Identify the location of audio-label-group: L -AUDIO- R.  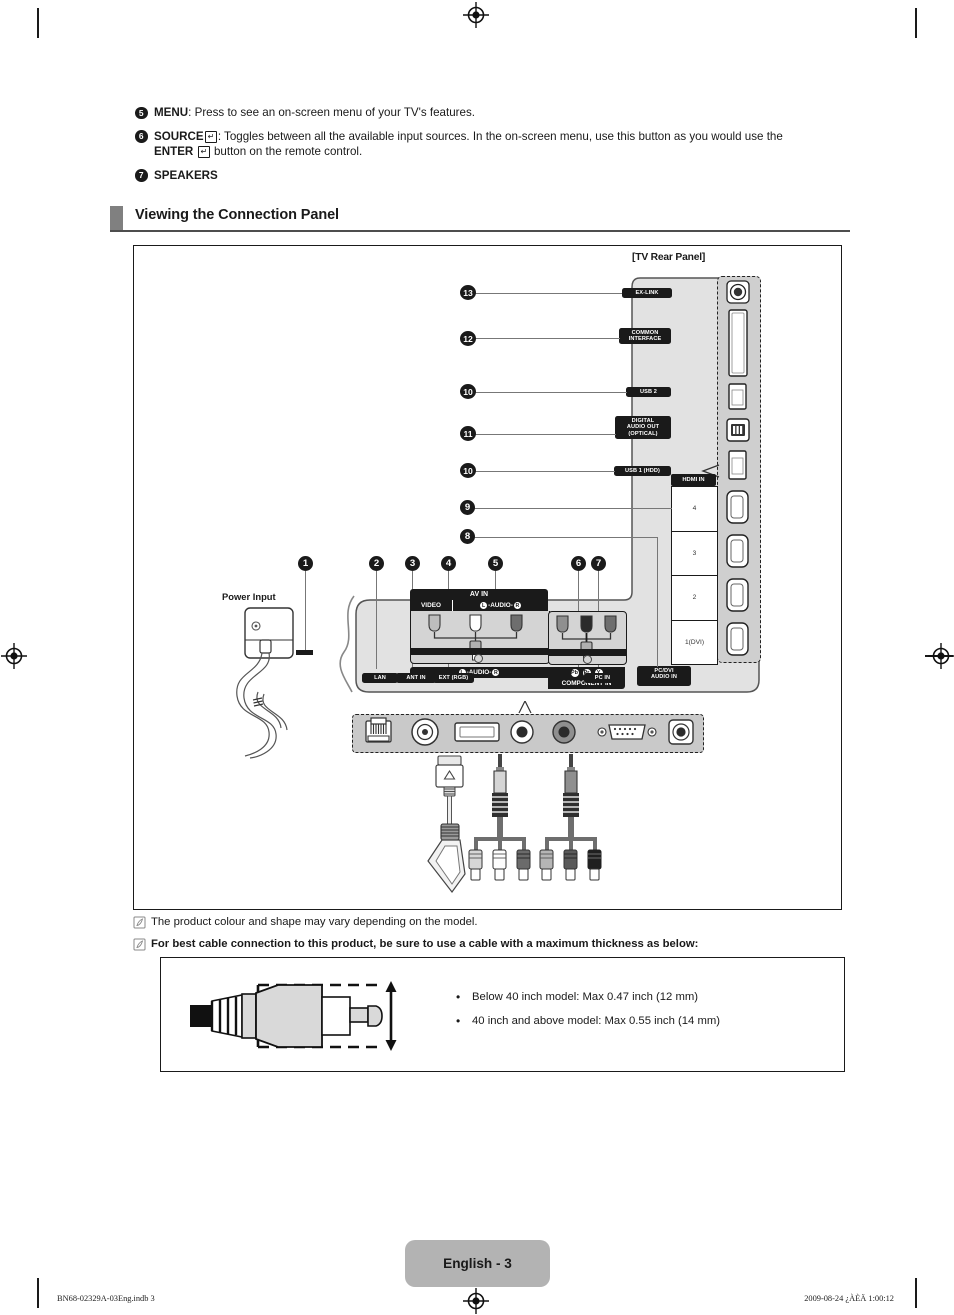
(500, 605).